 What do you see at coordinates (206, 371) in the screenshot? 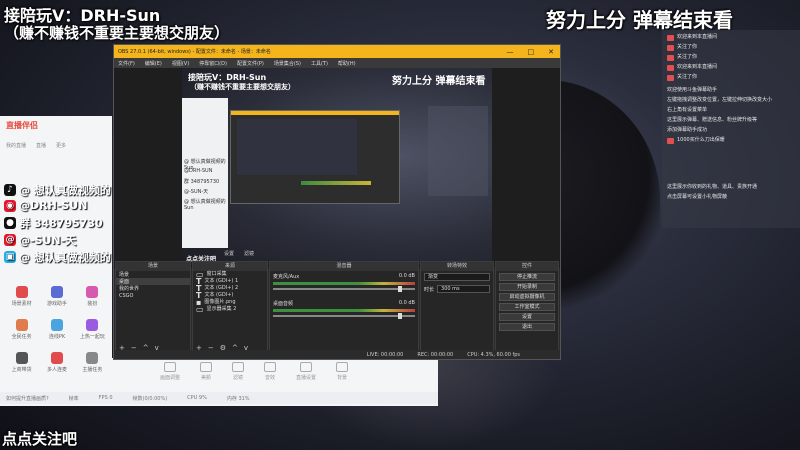
I see `toolbar-item: 美颜` at bounding box center [206, 371].